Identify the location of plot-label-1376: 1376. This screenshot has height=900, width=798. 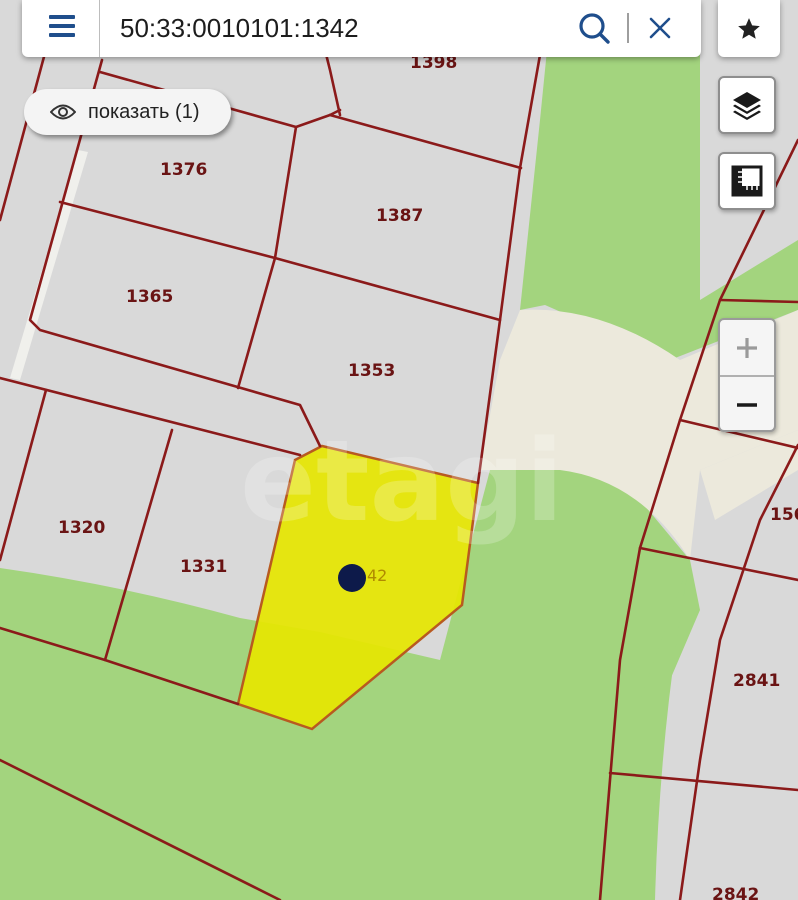
(183, 170).